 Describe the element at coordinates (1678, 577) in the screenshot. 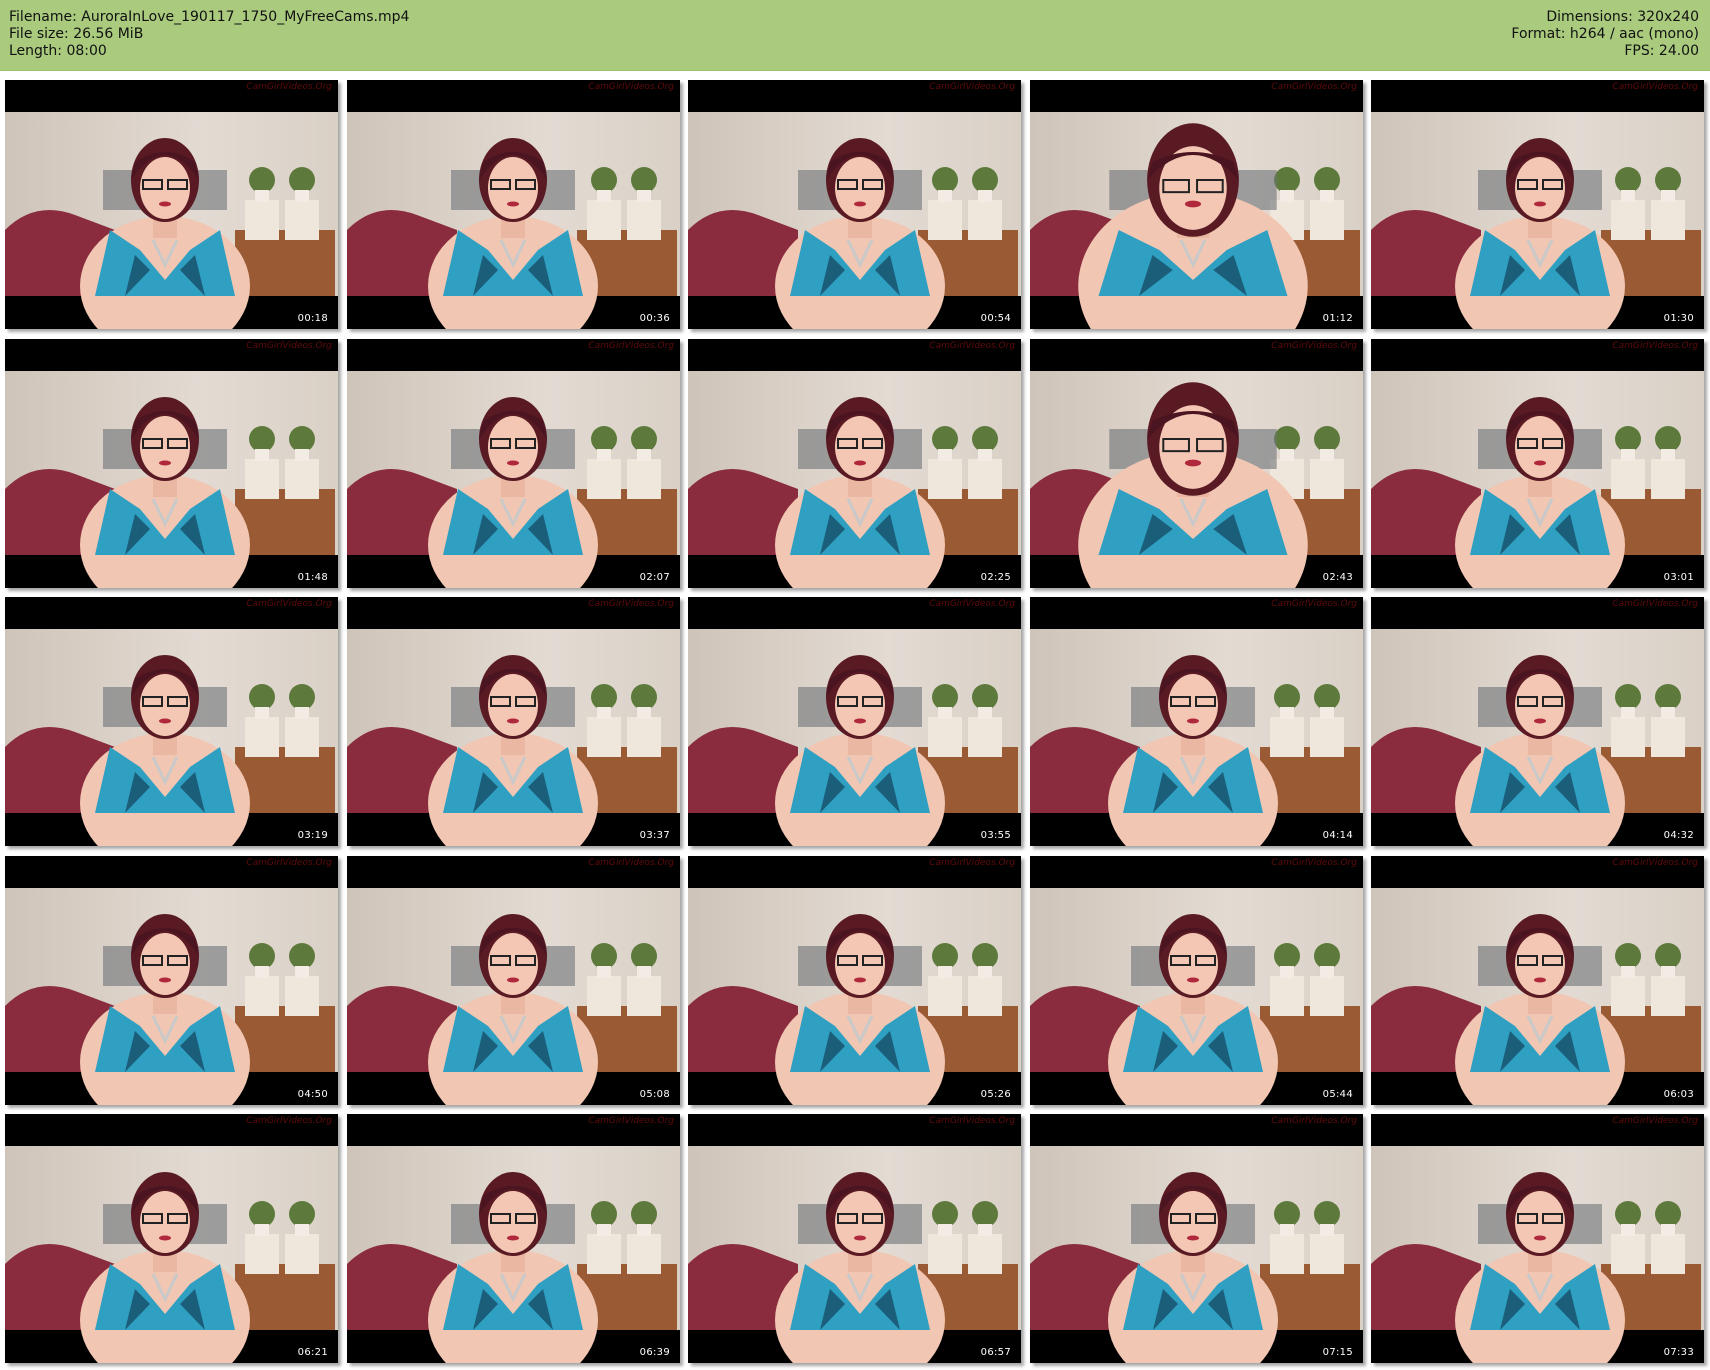

I see `timestamp-label: 03:01` at that location.